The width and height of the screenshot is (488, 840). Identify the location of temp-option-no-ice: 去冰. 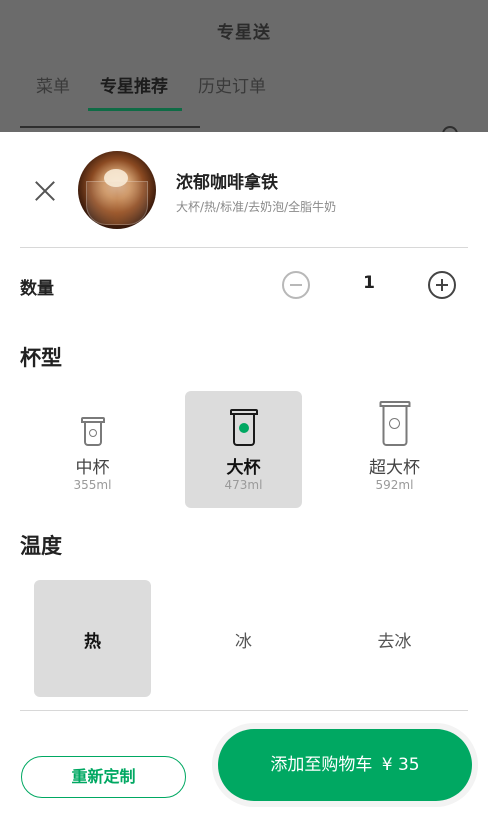
(394, 638).